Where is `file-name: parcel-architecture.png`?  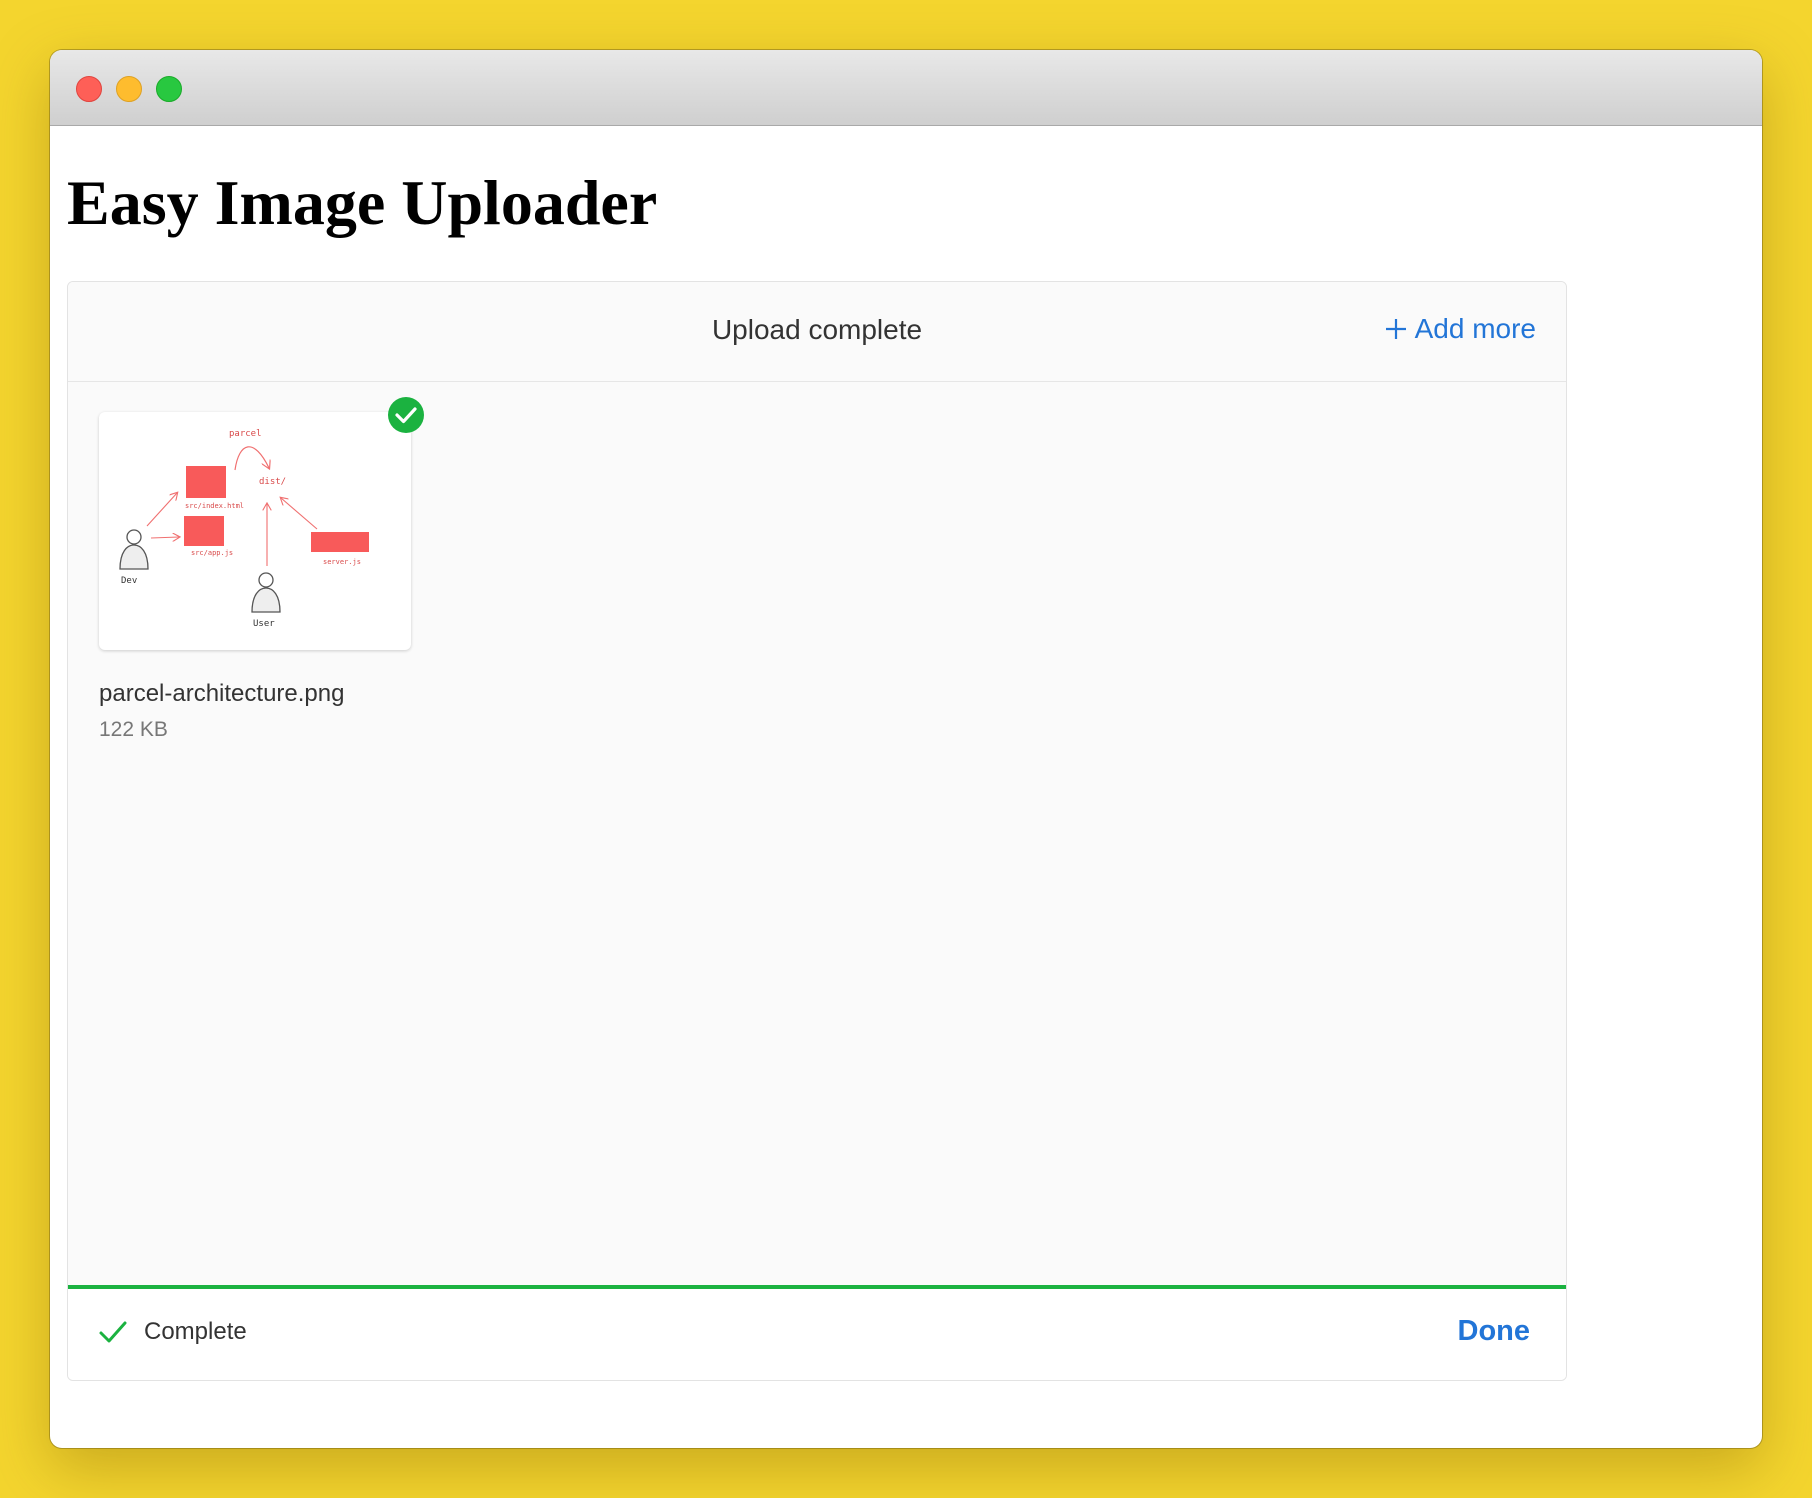
file-name: parcel-architecture.png is located at coordinates (222, 693).